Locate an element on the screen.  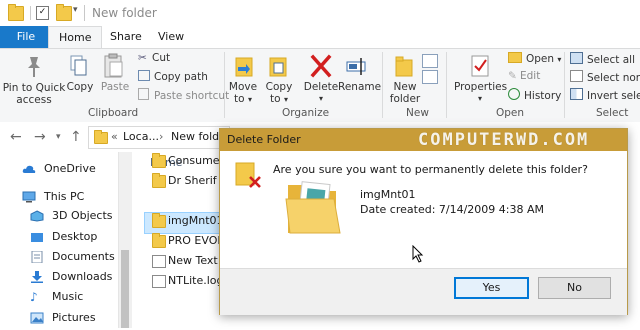
edit-button: ✎ Edit is located at coordinates (524, 76).